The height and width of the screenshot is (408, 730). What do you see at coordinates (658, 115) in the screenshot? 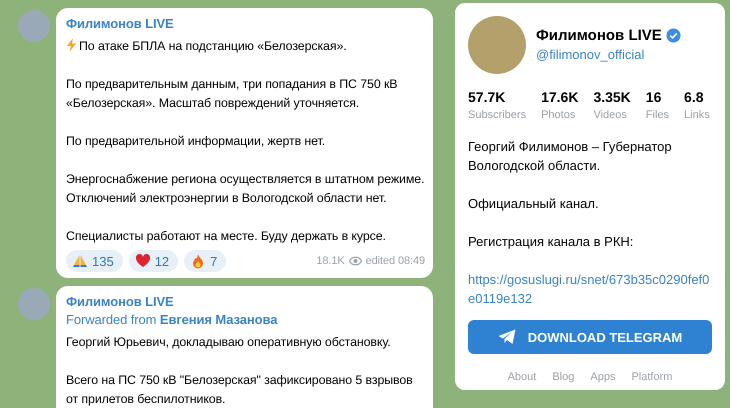
I see `stat-label: Files` at bounding box center [658, 115].